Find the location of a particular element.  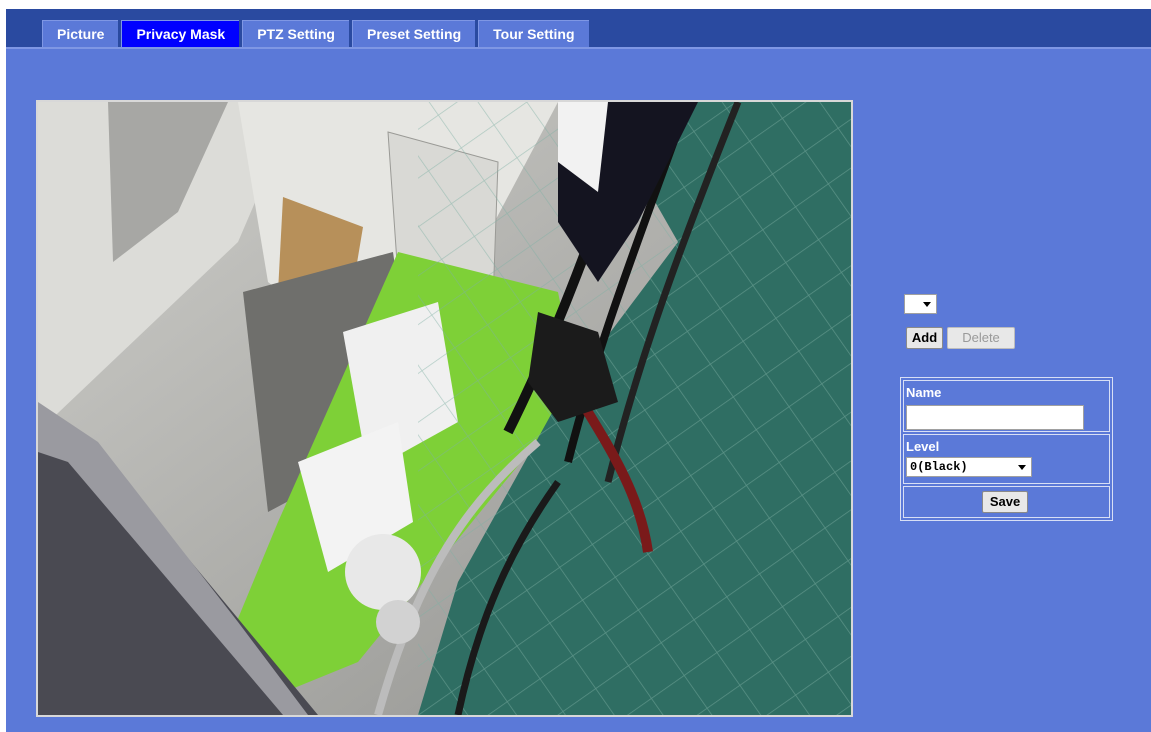

mask-settings-panel: Name Level 0(Black) Save is located at coordinates (1006, 449).